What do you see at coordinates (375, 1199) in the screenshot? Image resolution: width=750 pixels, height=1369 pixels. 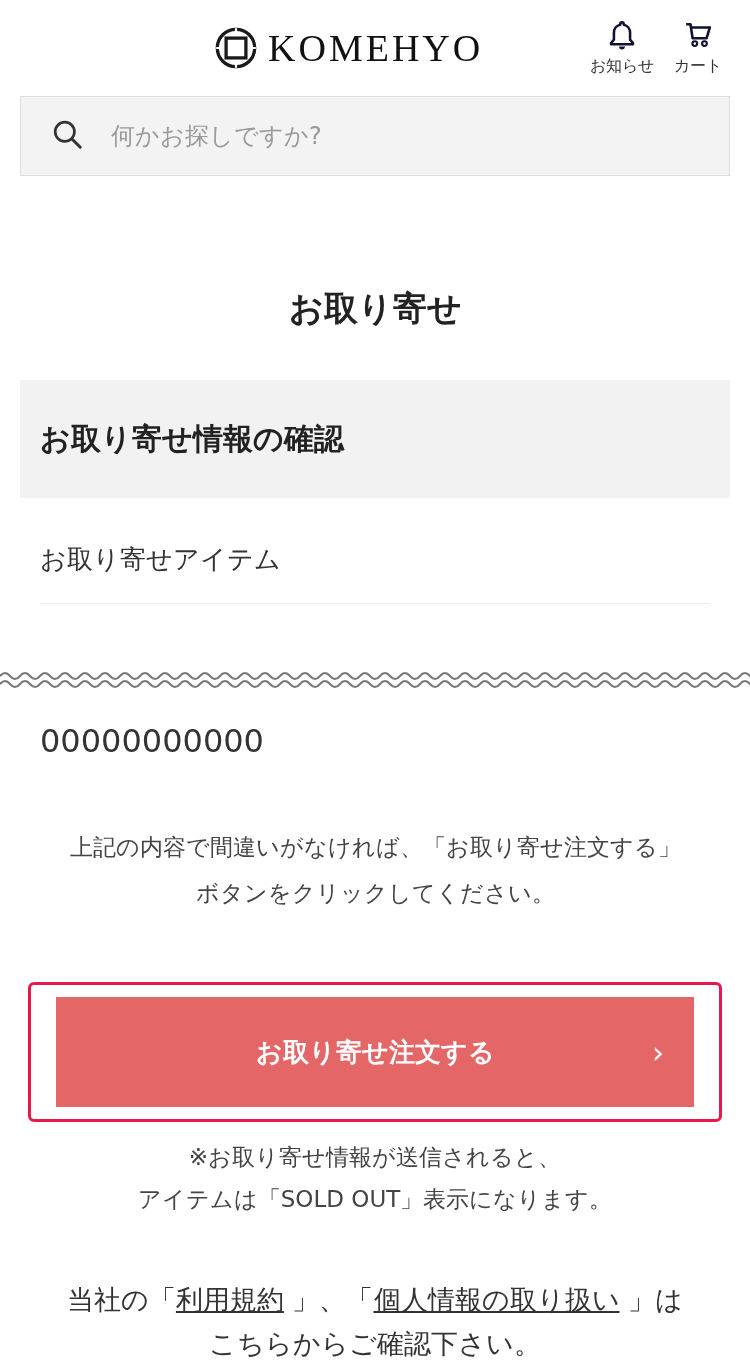 I see `notice-text: アイテムは「SOLD OUT」表示になります。` at bounding box center [375, 1199].